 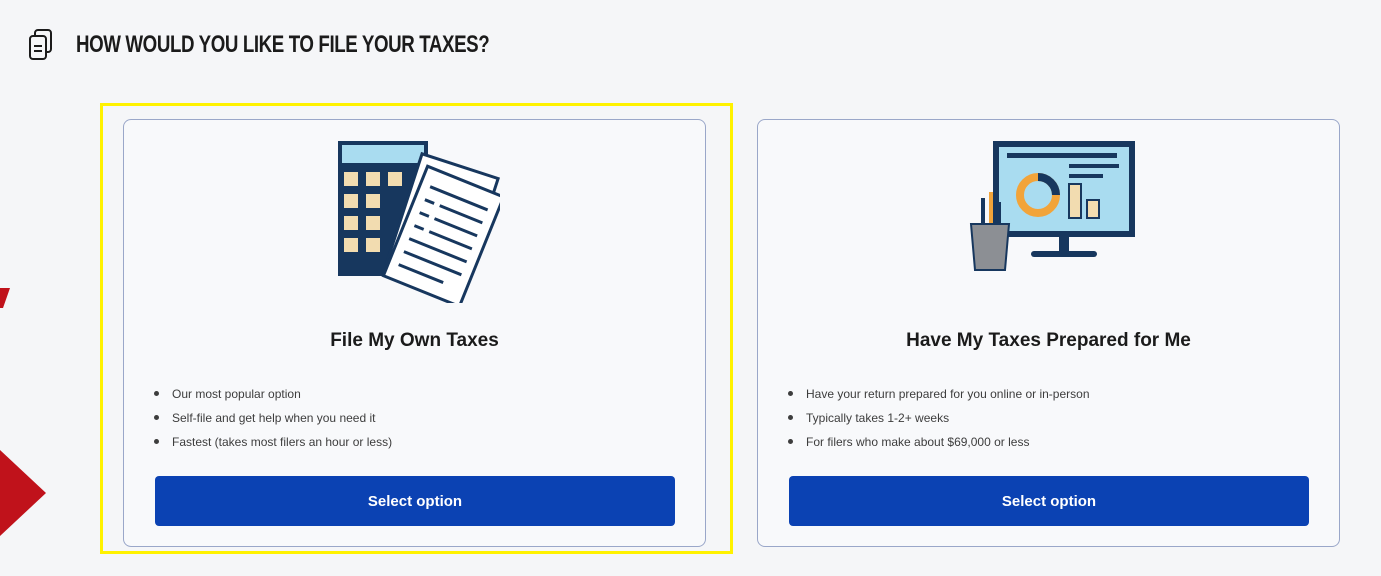 I want to click on option-title: Have My Taxes Prepared for Me, so click(x=1048, y=340).